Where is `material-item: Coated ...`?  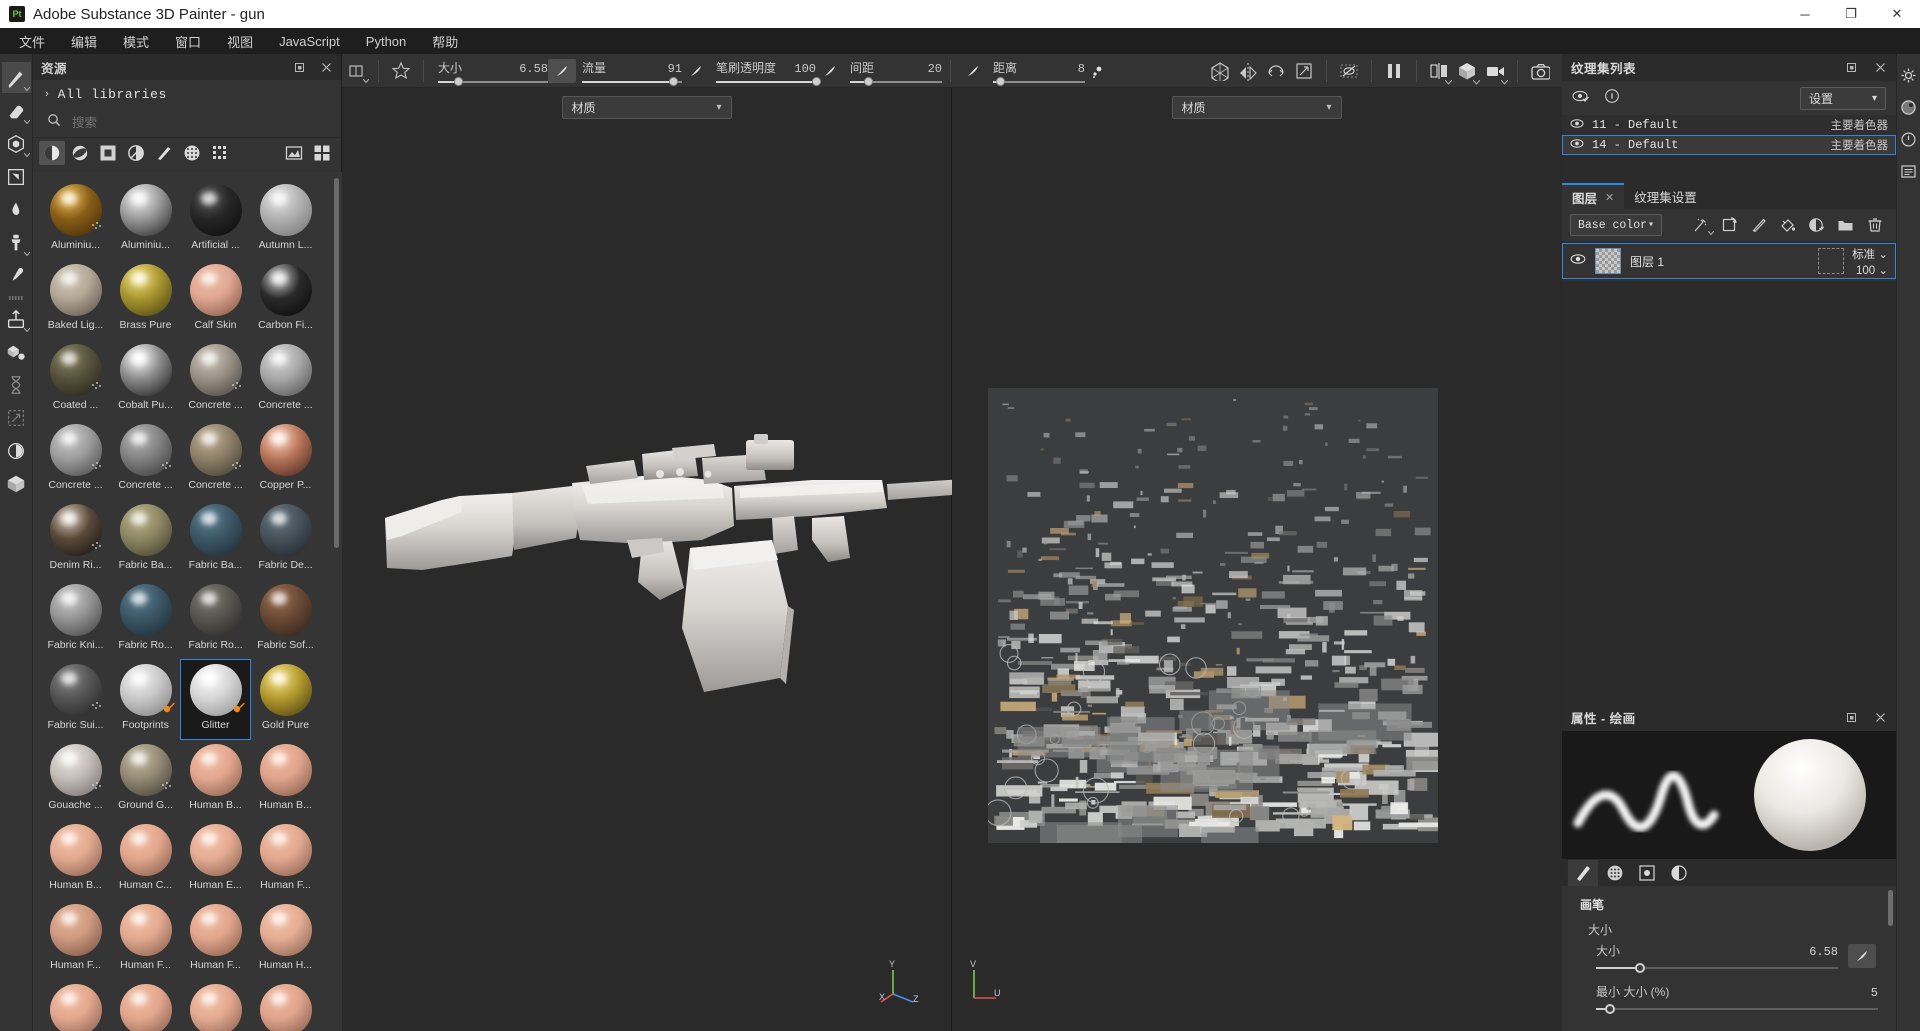
material-item: Coated ... is located at coordinates (75, 379).